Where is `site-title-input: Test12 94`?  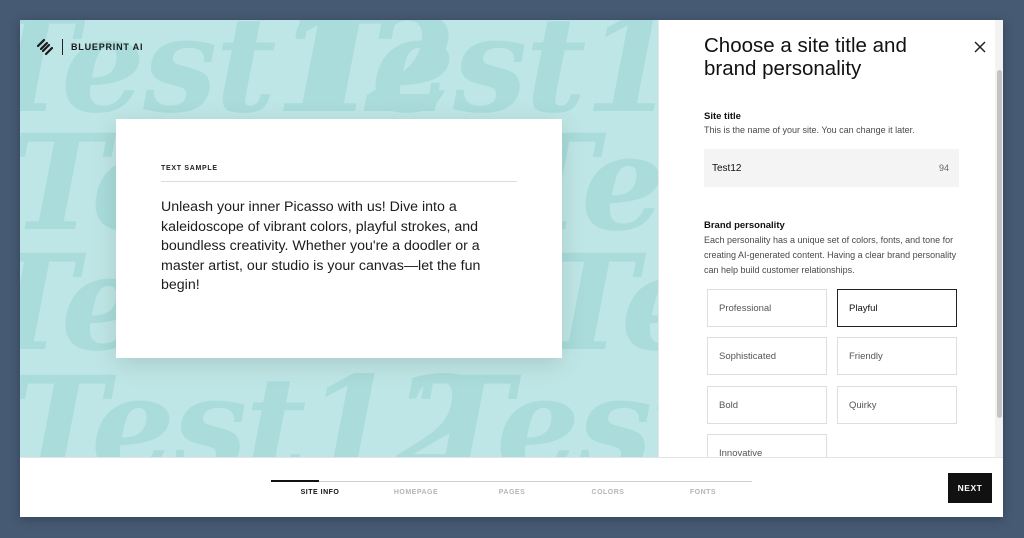
site-title-input: Test12 94 is located at coordinates (831, 168).